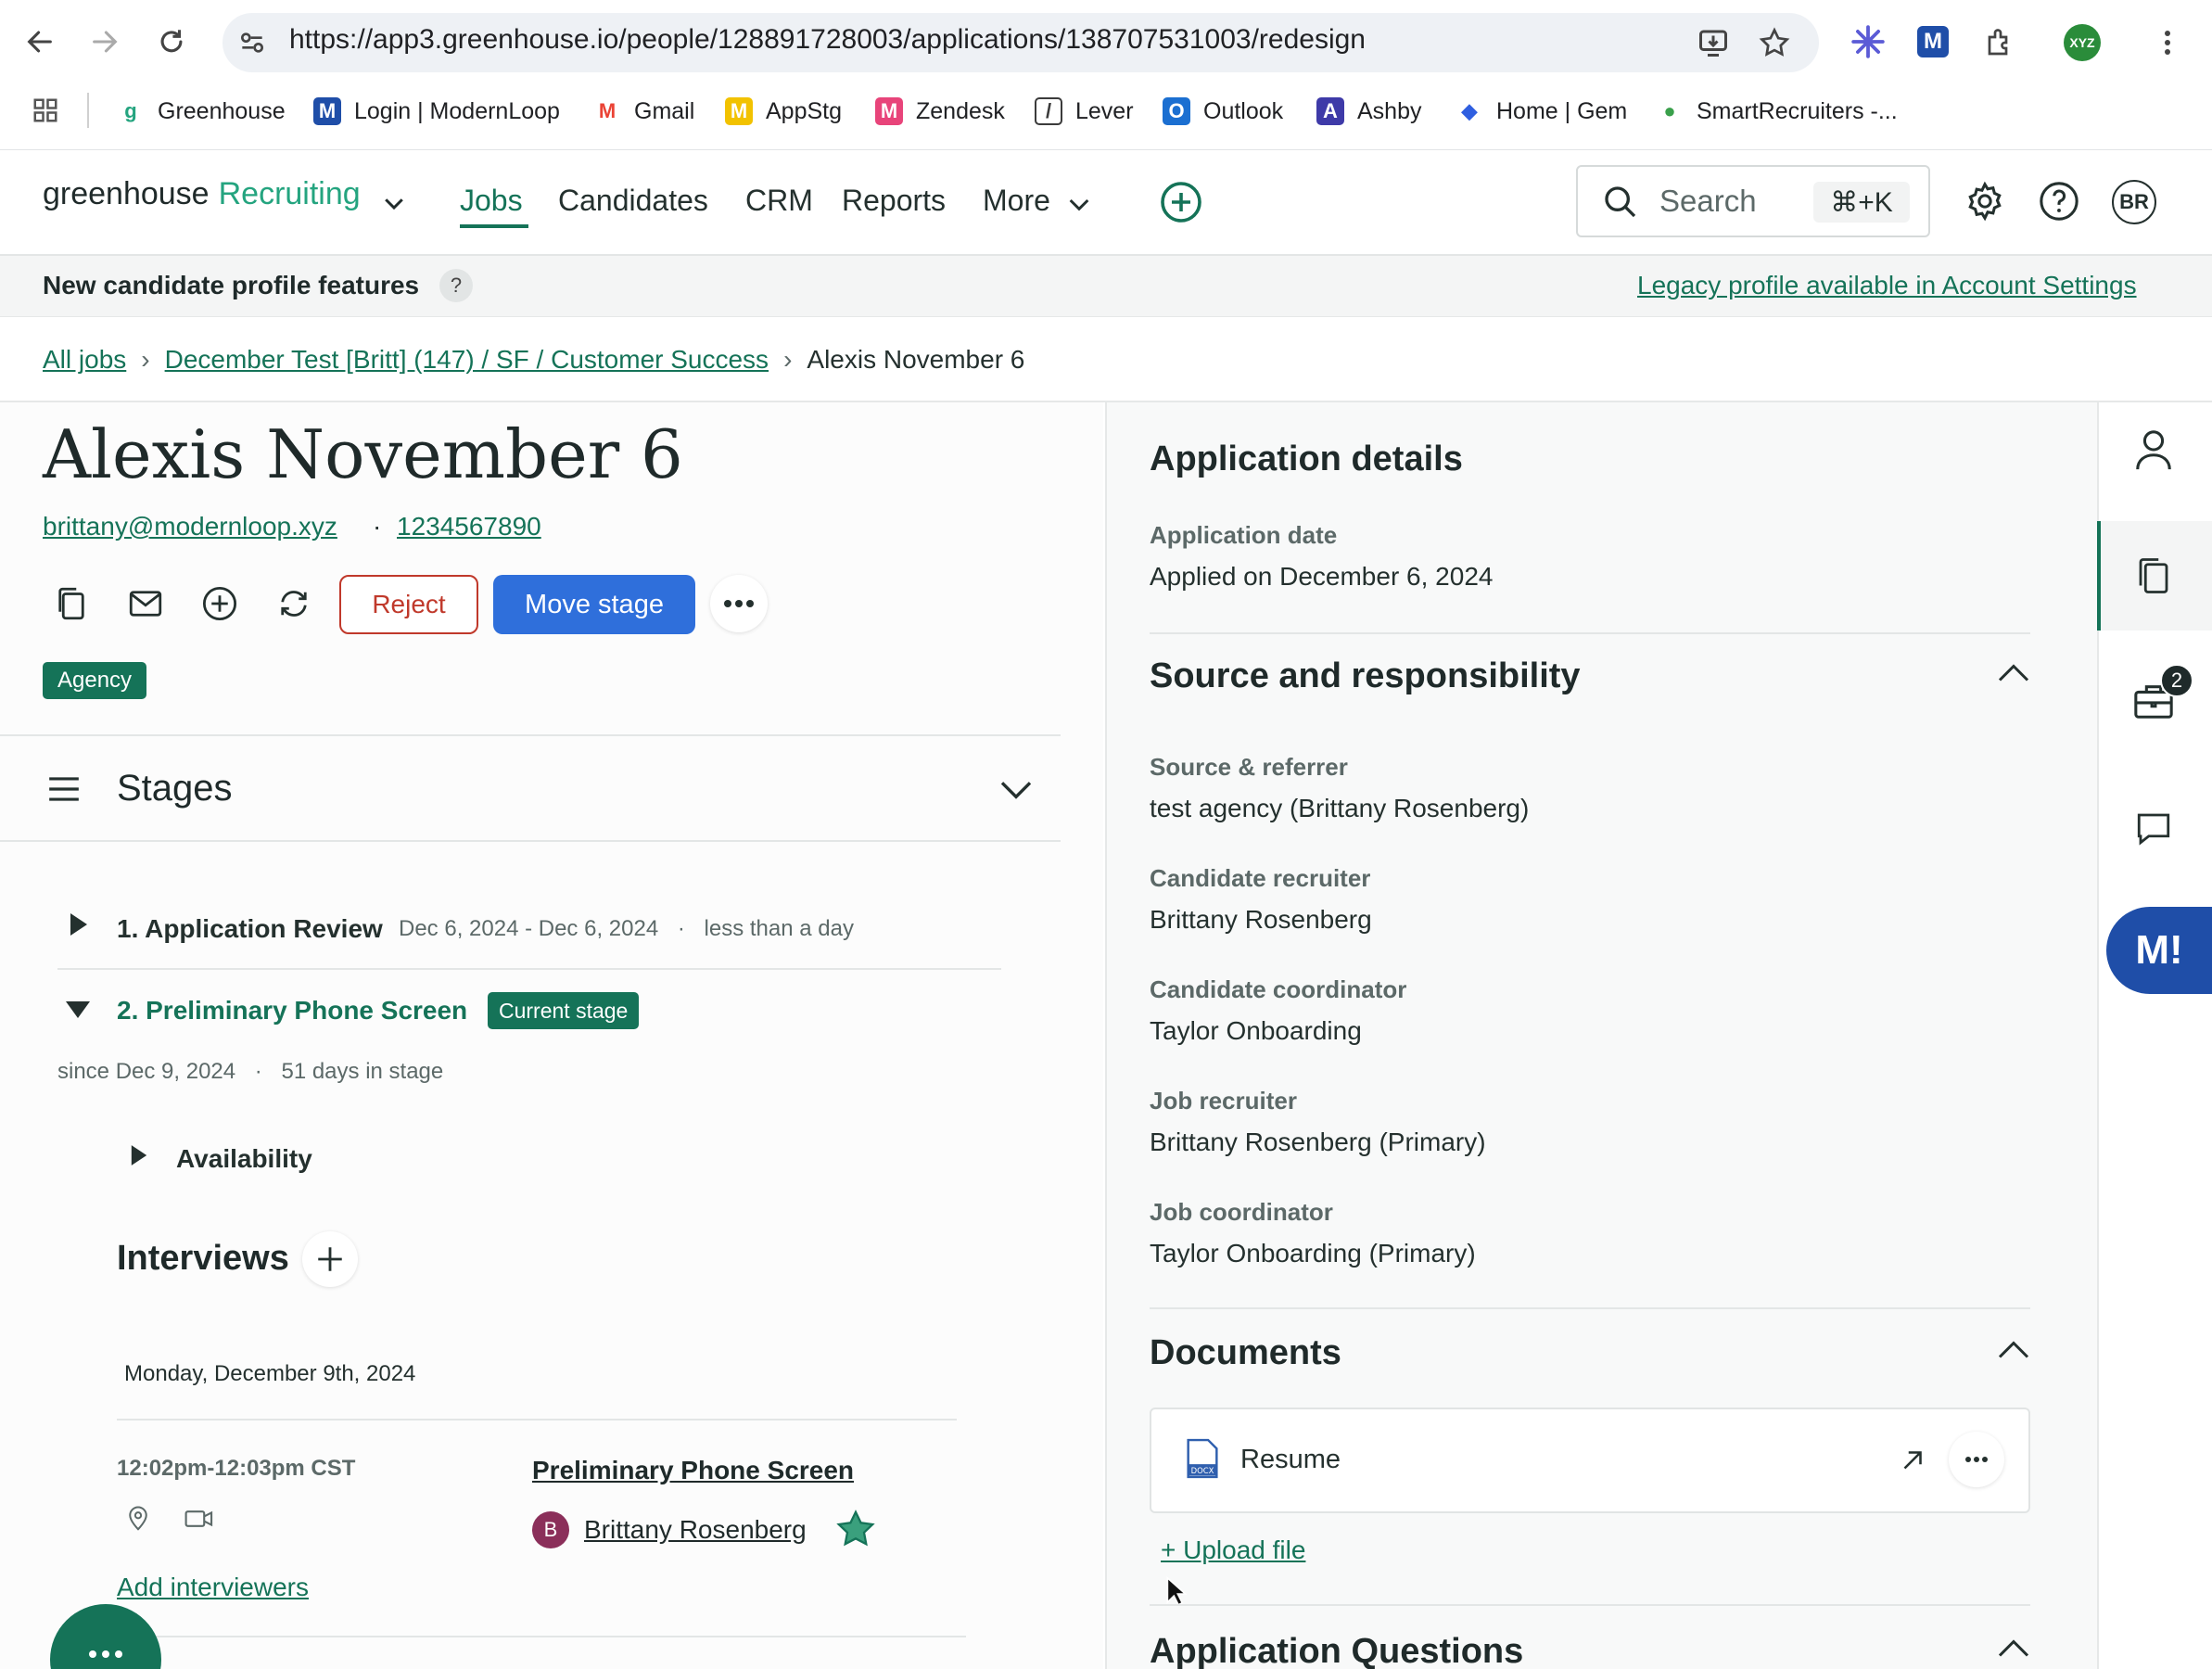 The image size is (2212, 1669). What do you see at coordinates (363, 454) in the screenshot?
I see `candidate-name: Alexis November 6` at bounding box center [363, 454].